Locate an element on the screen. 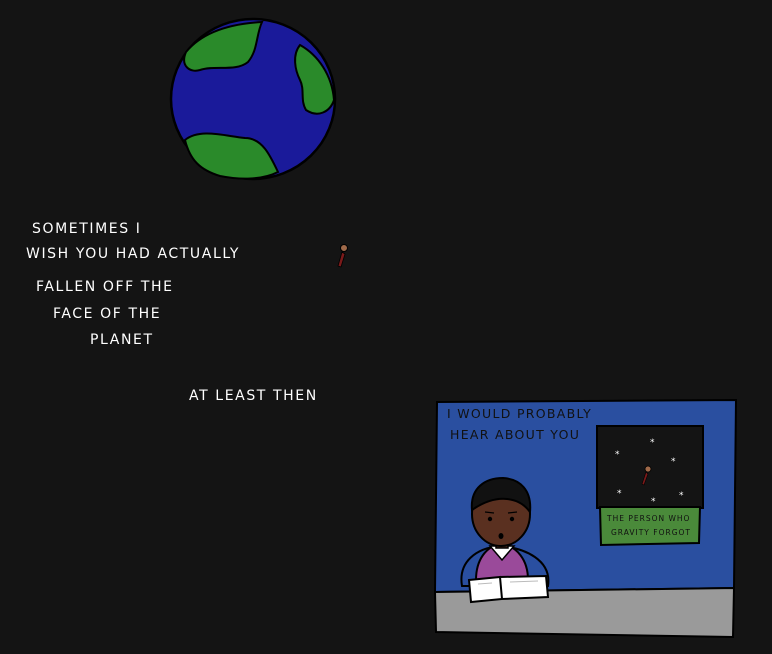 This screenshot has width=772, height=654. earth-globe is located at coordinates (253, 99).